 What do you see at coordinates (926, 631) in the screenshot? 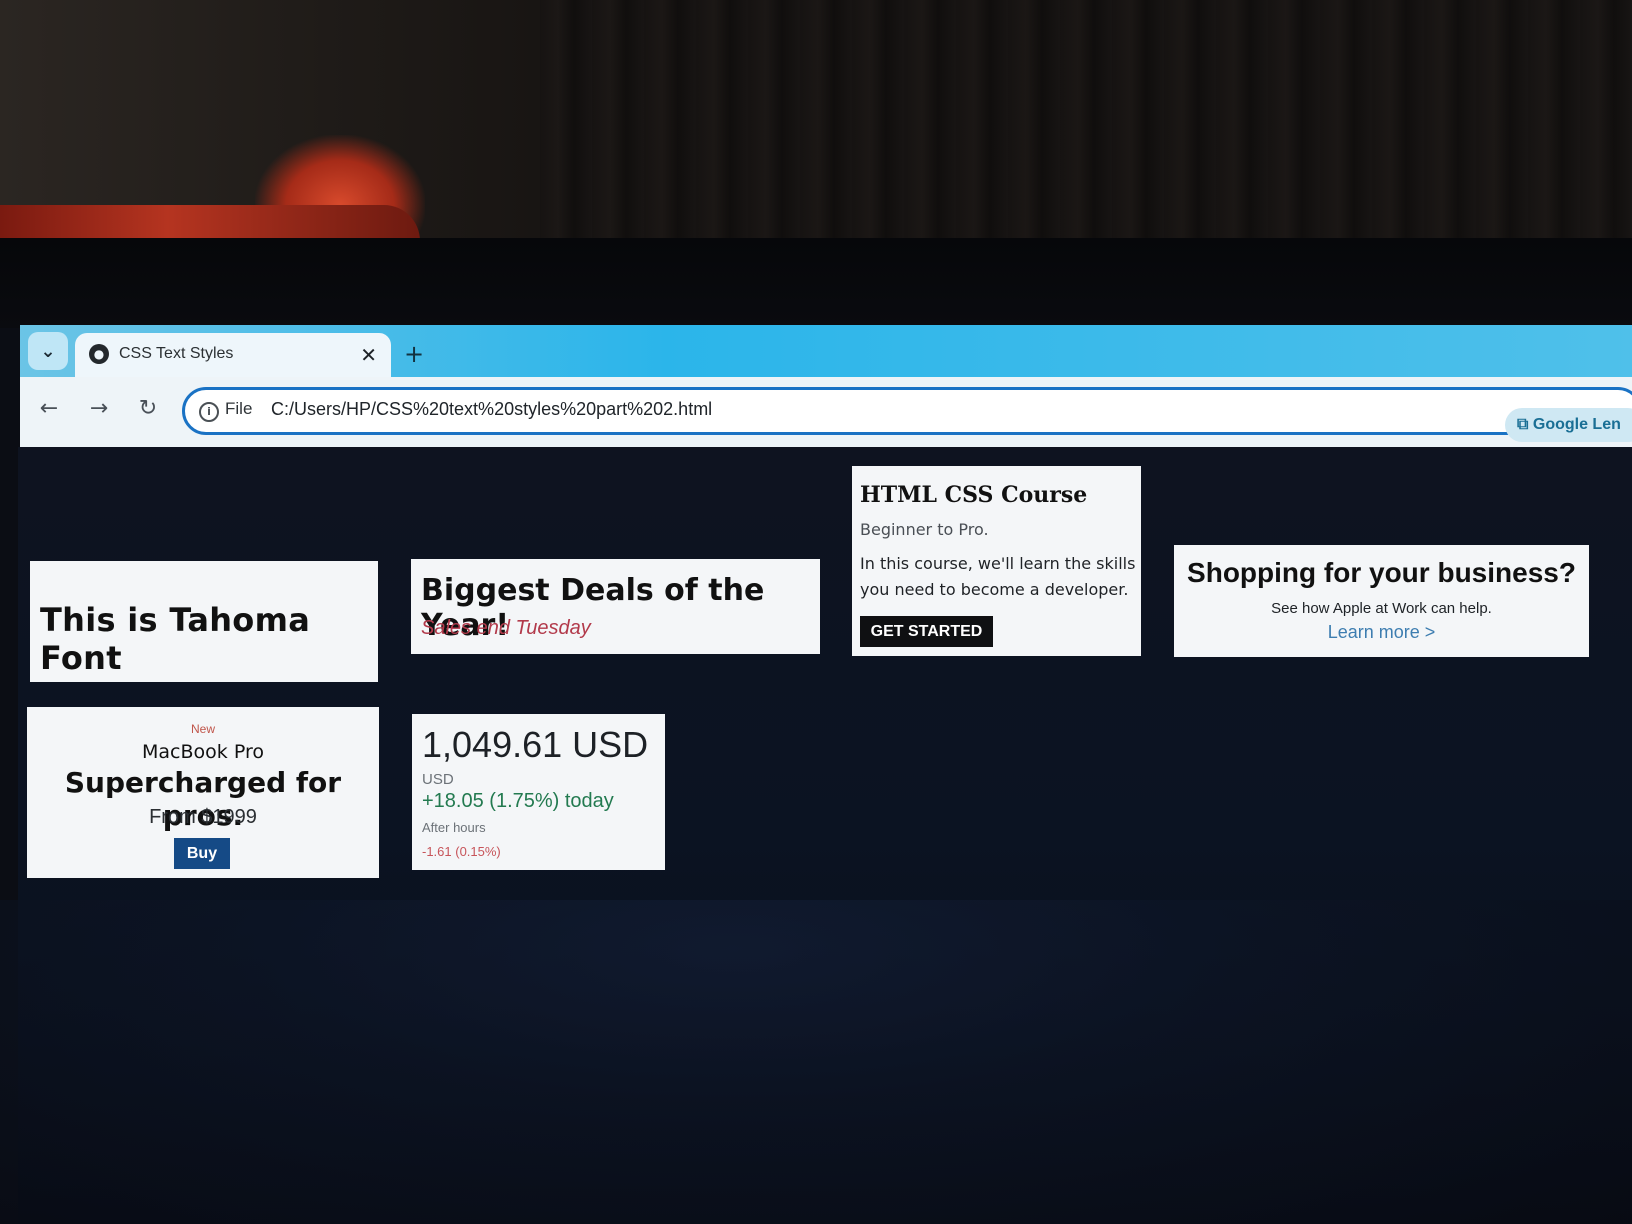
I see `get-started-button: GET STARTED` at bounding box center [926, 631].